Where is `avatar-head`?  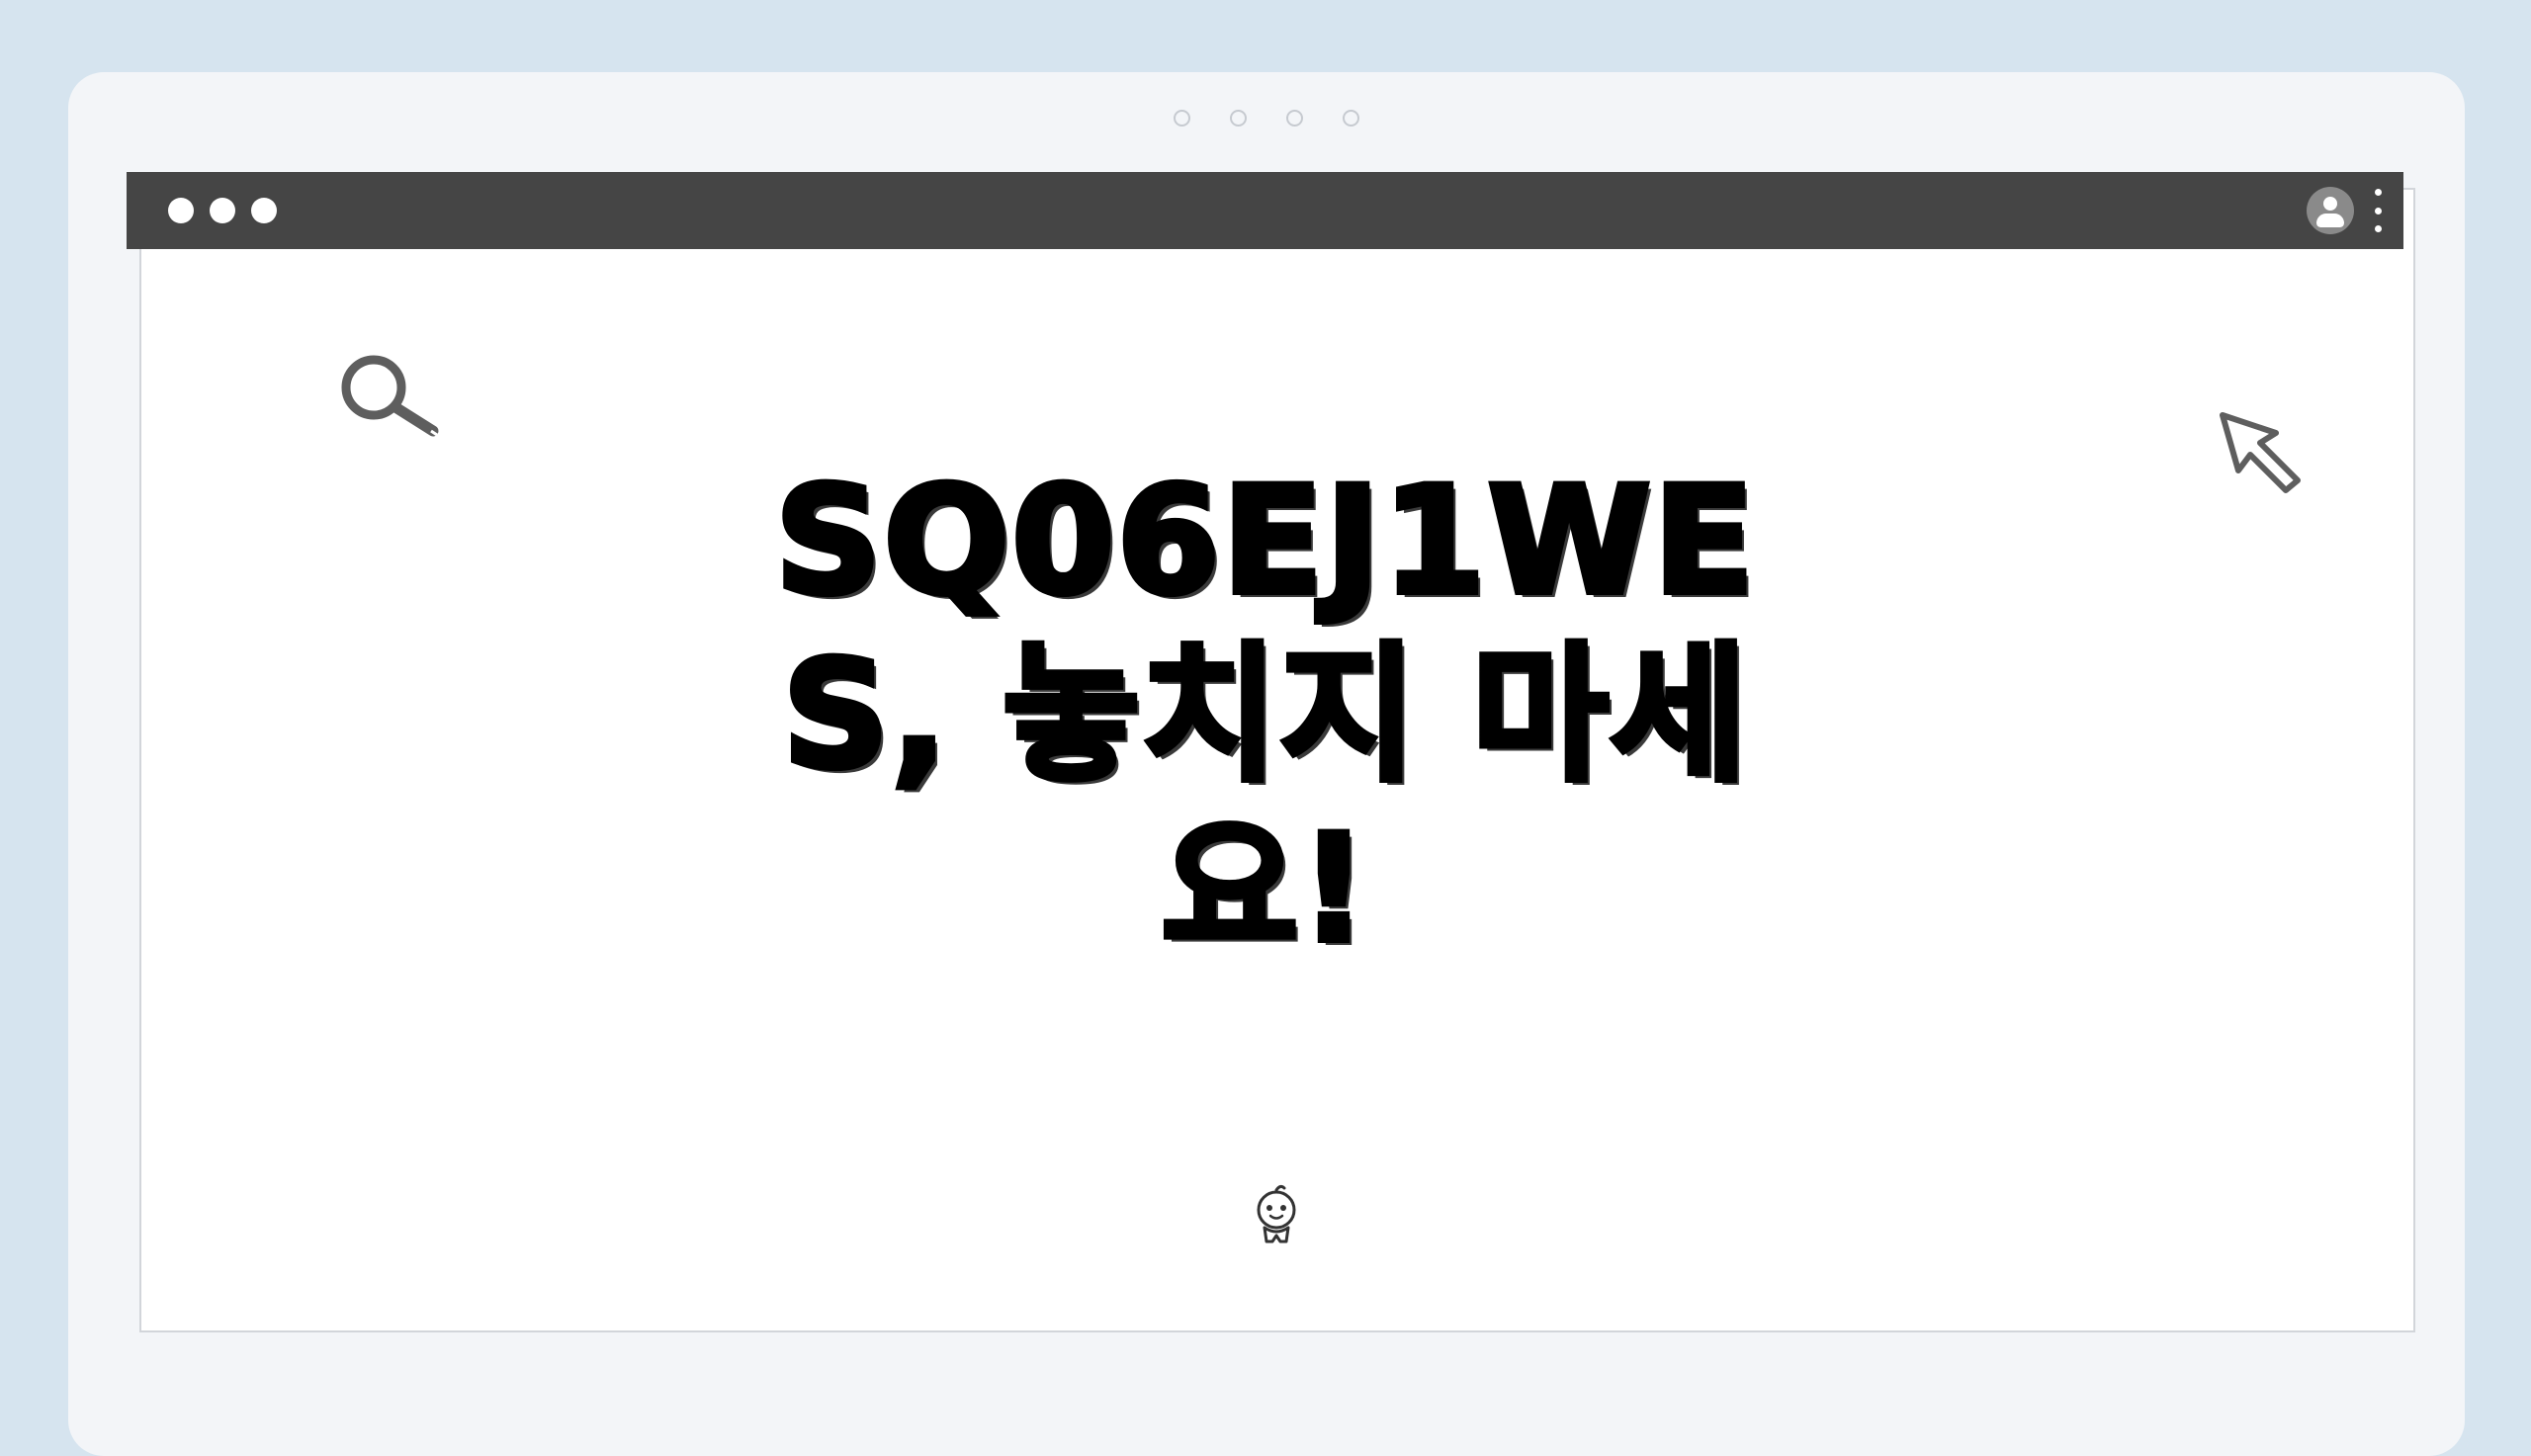 avatar-head is located at coordinates (2330, 204).